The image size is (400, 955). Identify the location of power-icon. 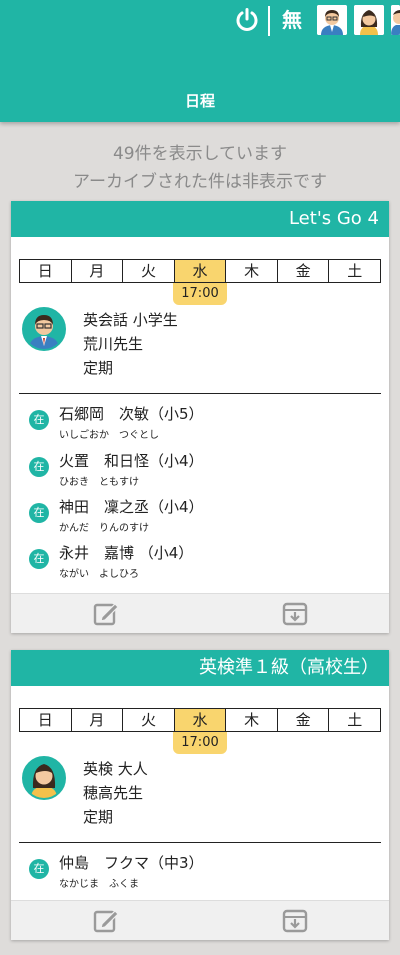
(247, 20).